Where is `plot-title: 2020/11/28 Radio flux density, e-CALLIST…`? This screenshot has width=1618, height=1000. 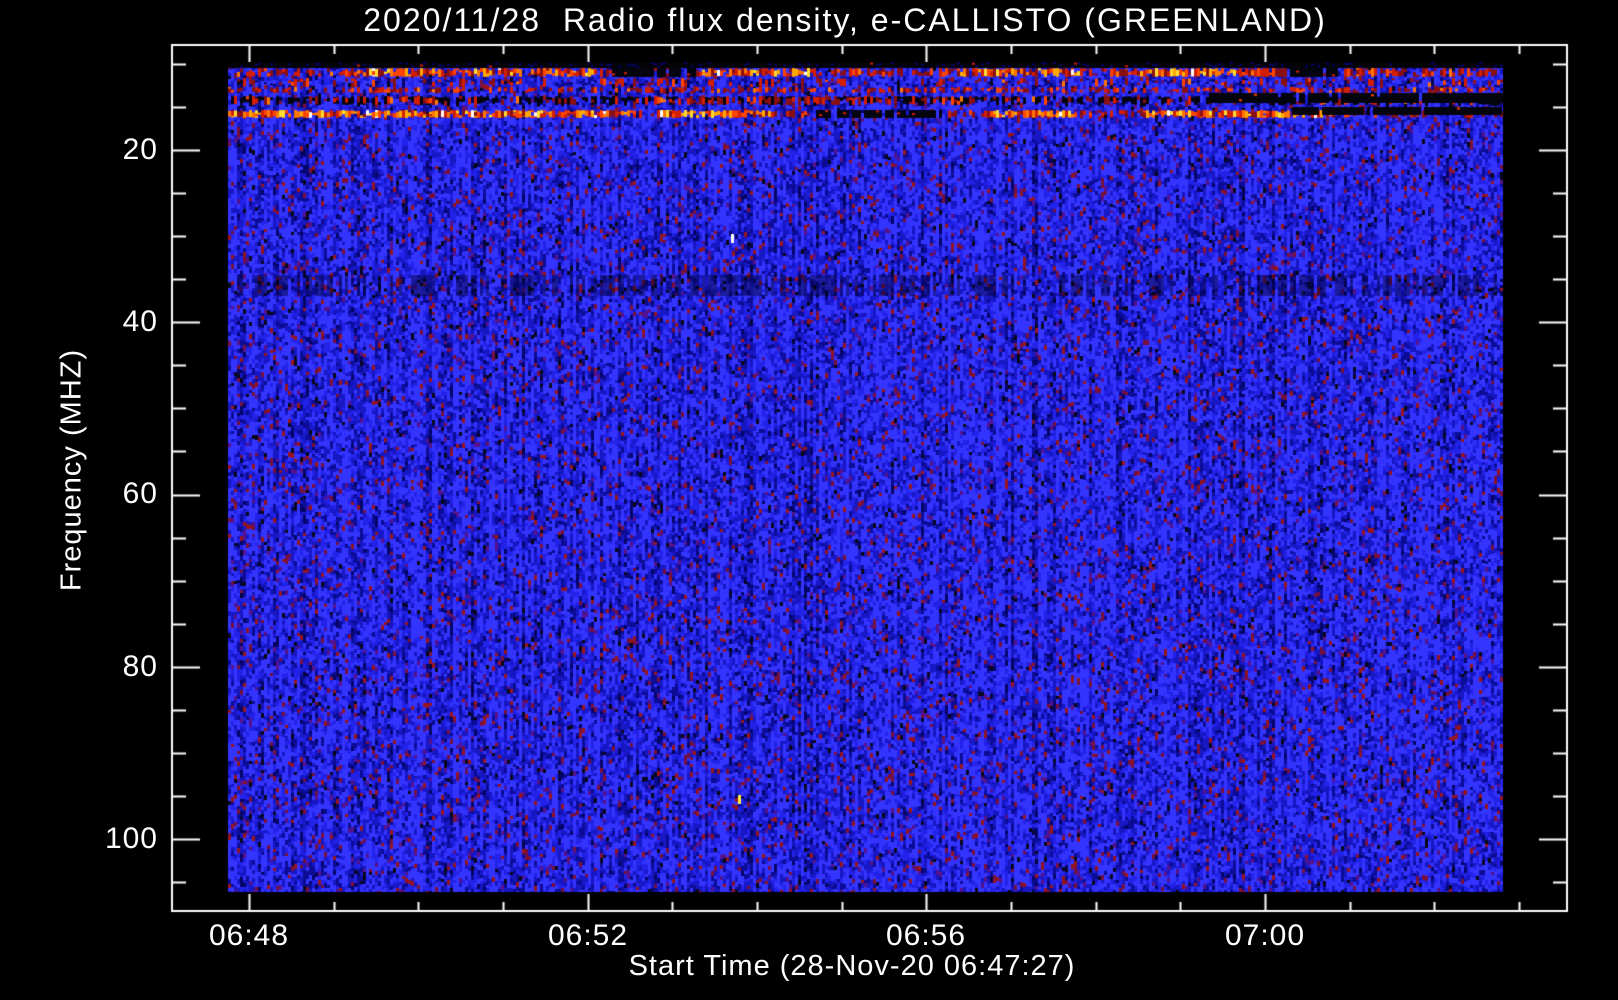 plot-title: 2020/11/28 Radio flux density, e-CALLIST… is located at coordinates (845, 20).